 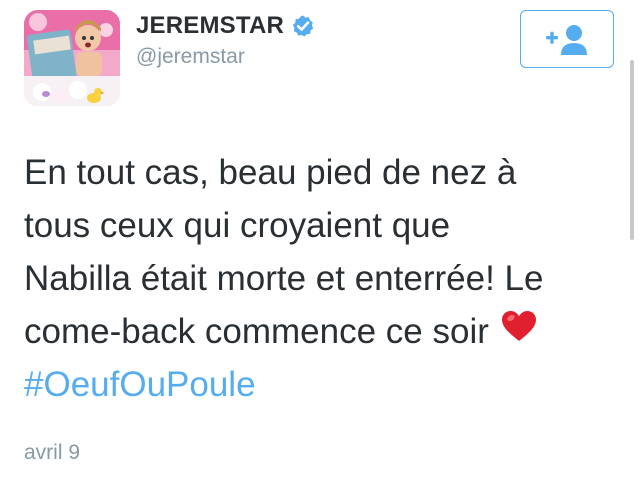 I want to click on tweet-line: Nabilla était morte et enterrée! Le, so click(x=284, y=278).